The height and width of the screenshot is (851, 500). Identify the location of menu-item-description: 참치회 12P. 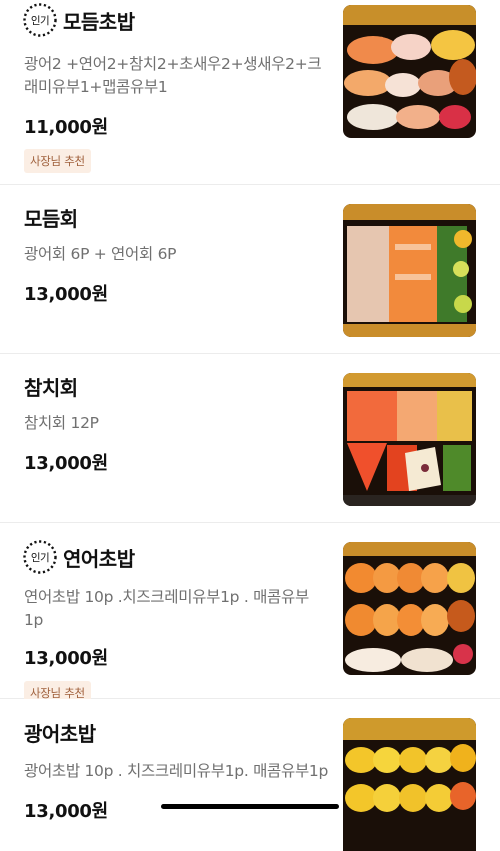
(61, 423).